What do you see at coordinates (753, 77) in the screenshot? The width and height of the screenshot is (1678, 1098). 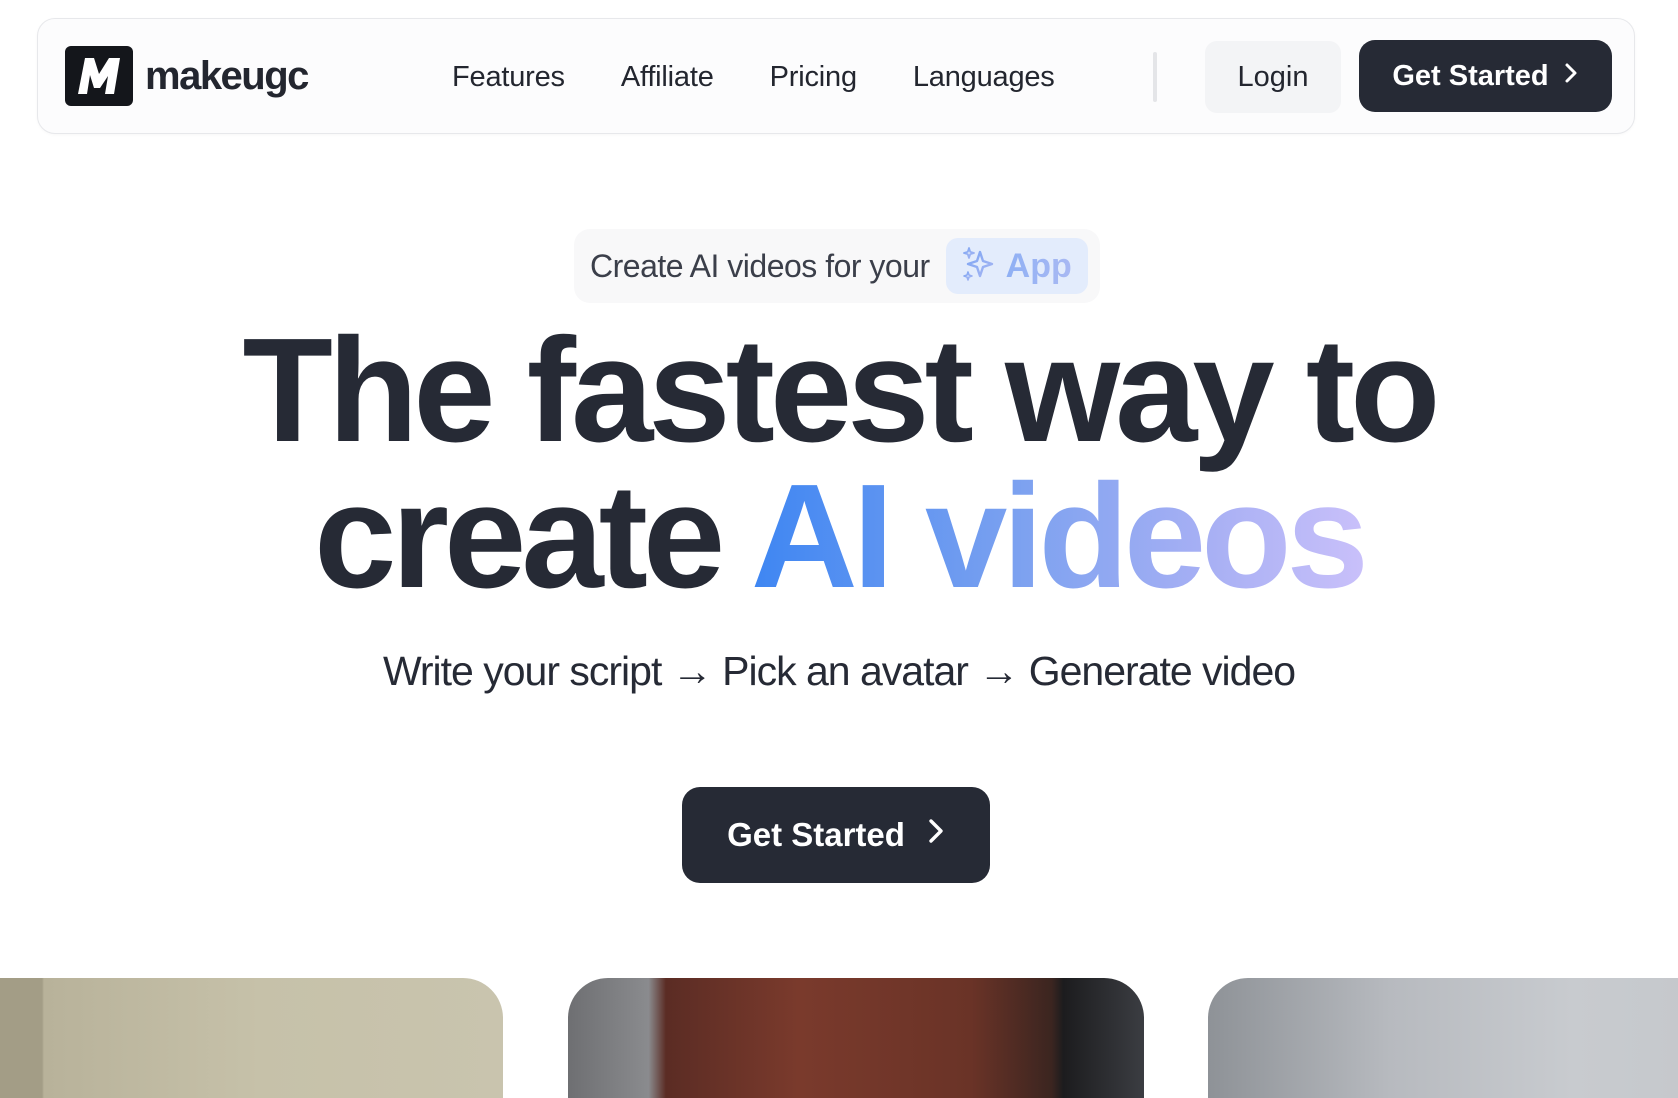 I see `main-nav: Features Affiliate Pricing Languages` at bounding box center [753, 77].